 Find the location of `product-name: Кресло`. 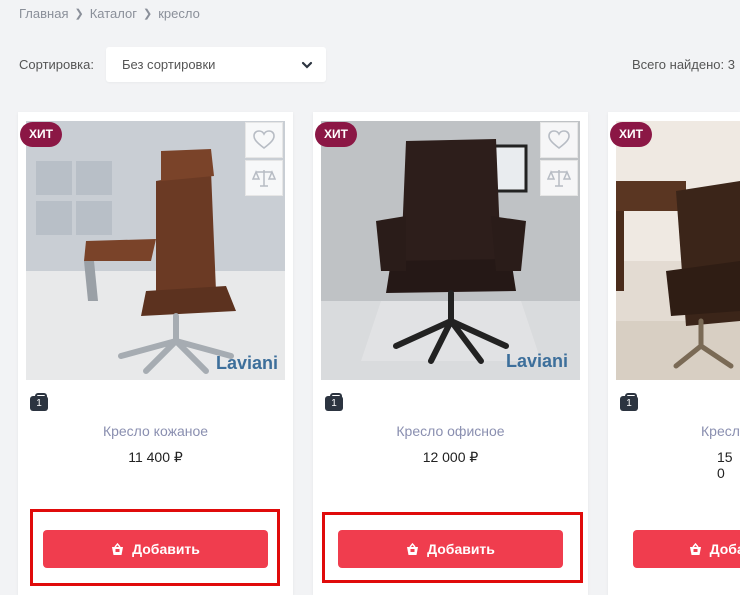

product-name: Кресло is located at coordinates (720, 431).